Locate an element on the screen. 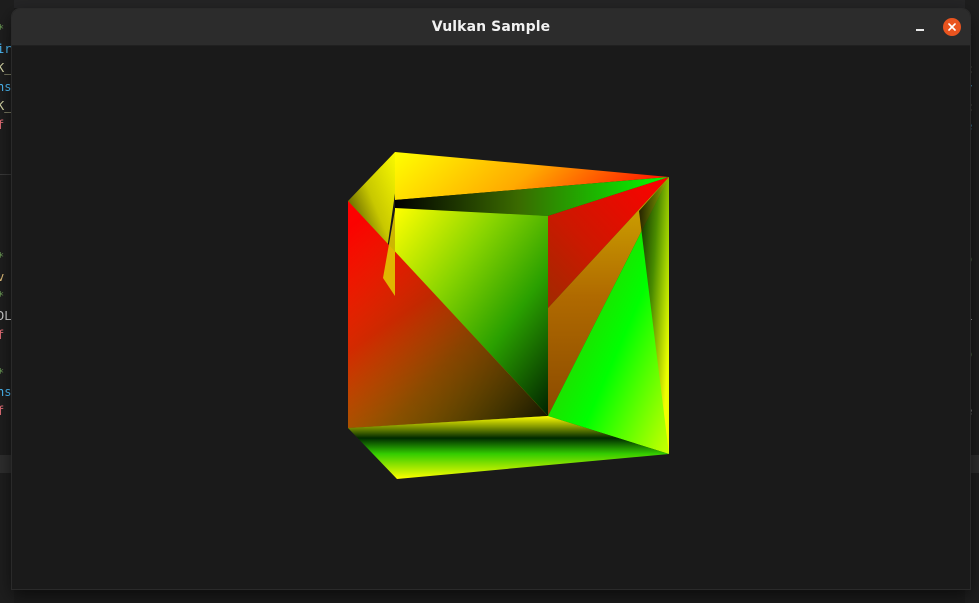  close-button is located at coordinates (952, 27).